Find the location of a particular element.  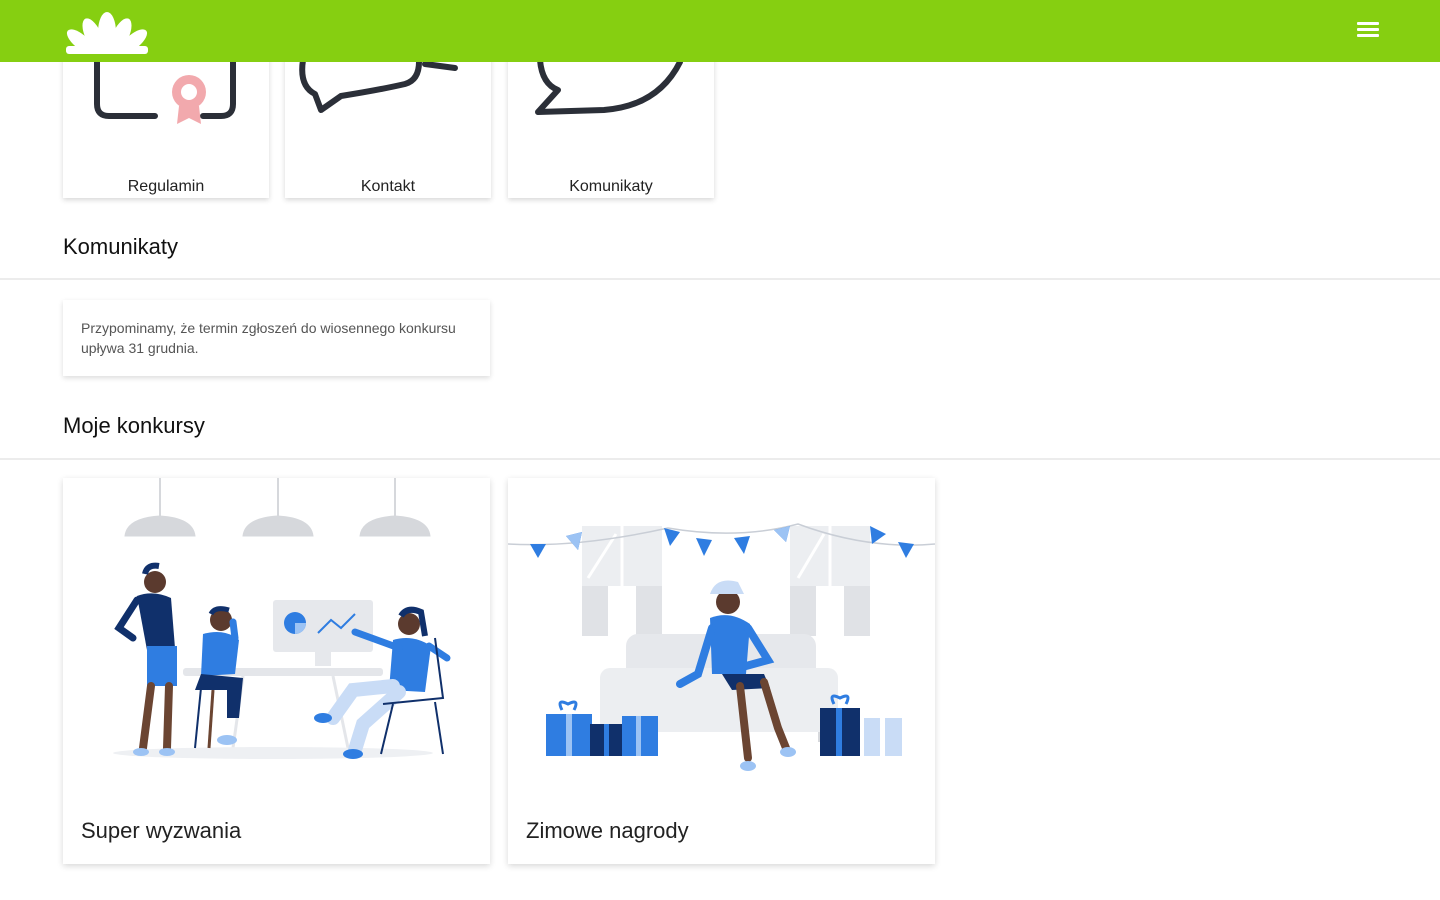

contest-title: Super wyzwania is located at coordinates (161, 830).